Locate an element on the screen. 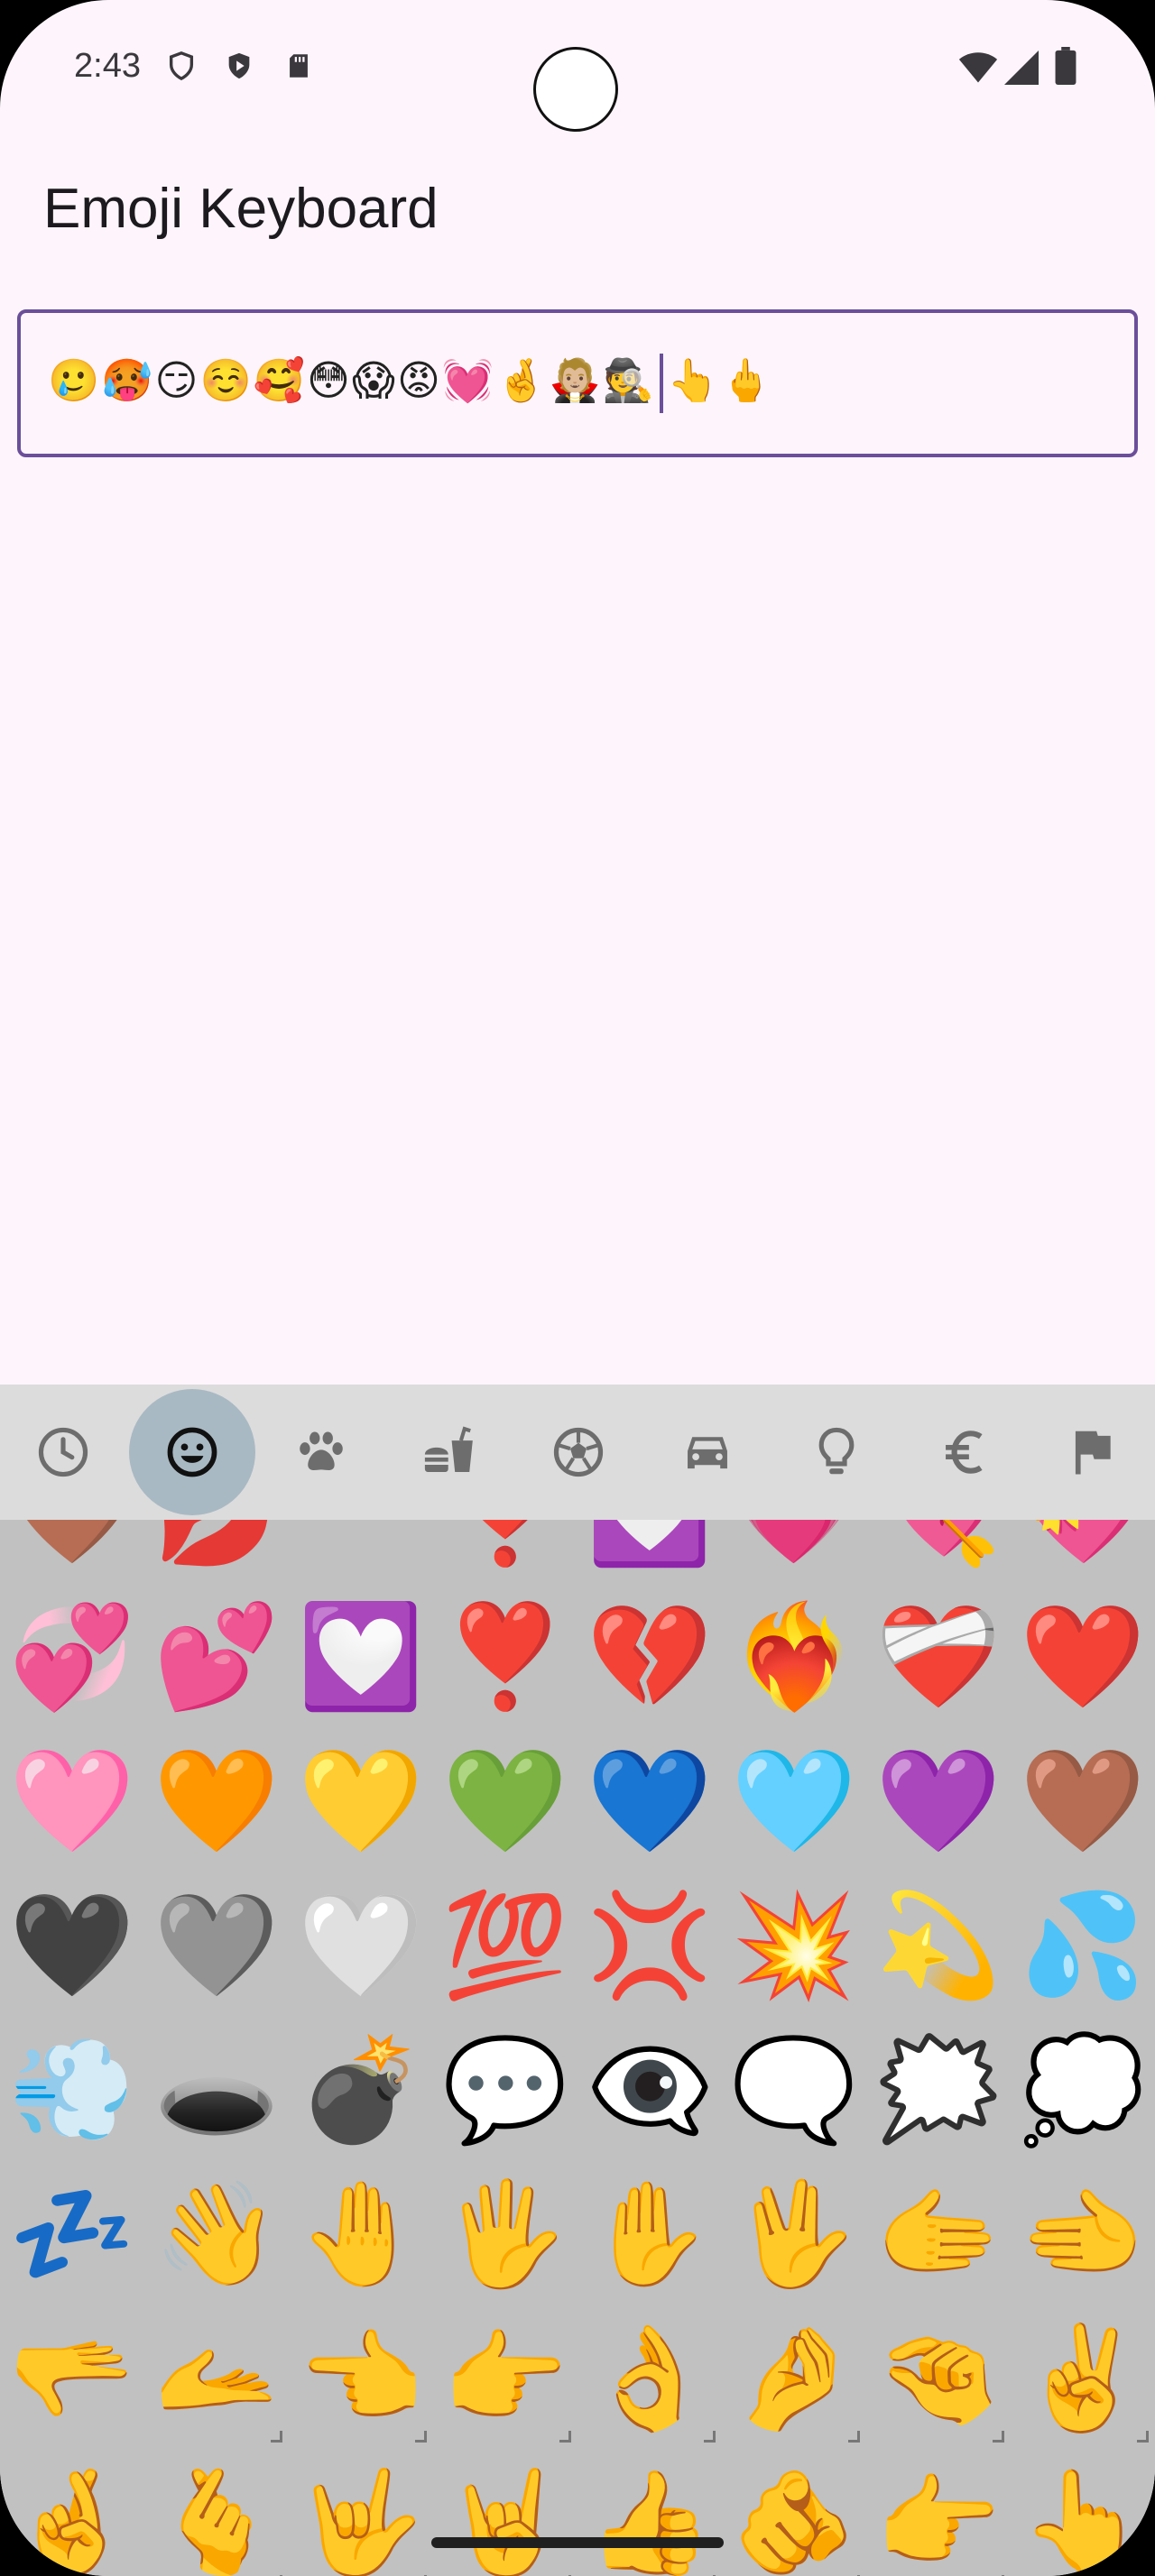  emoji-key: 👈 is located at coordinates (361, 2379).